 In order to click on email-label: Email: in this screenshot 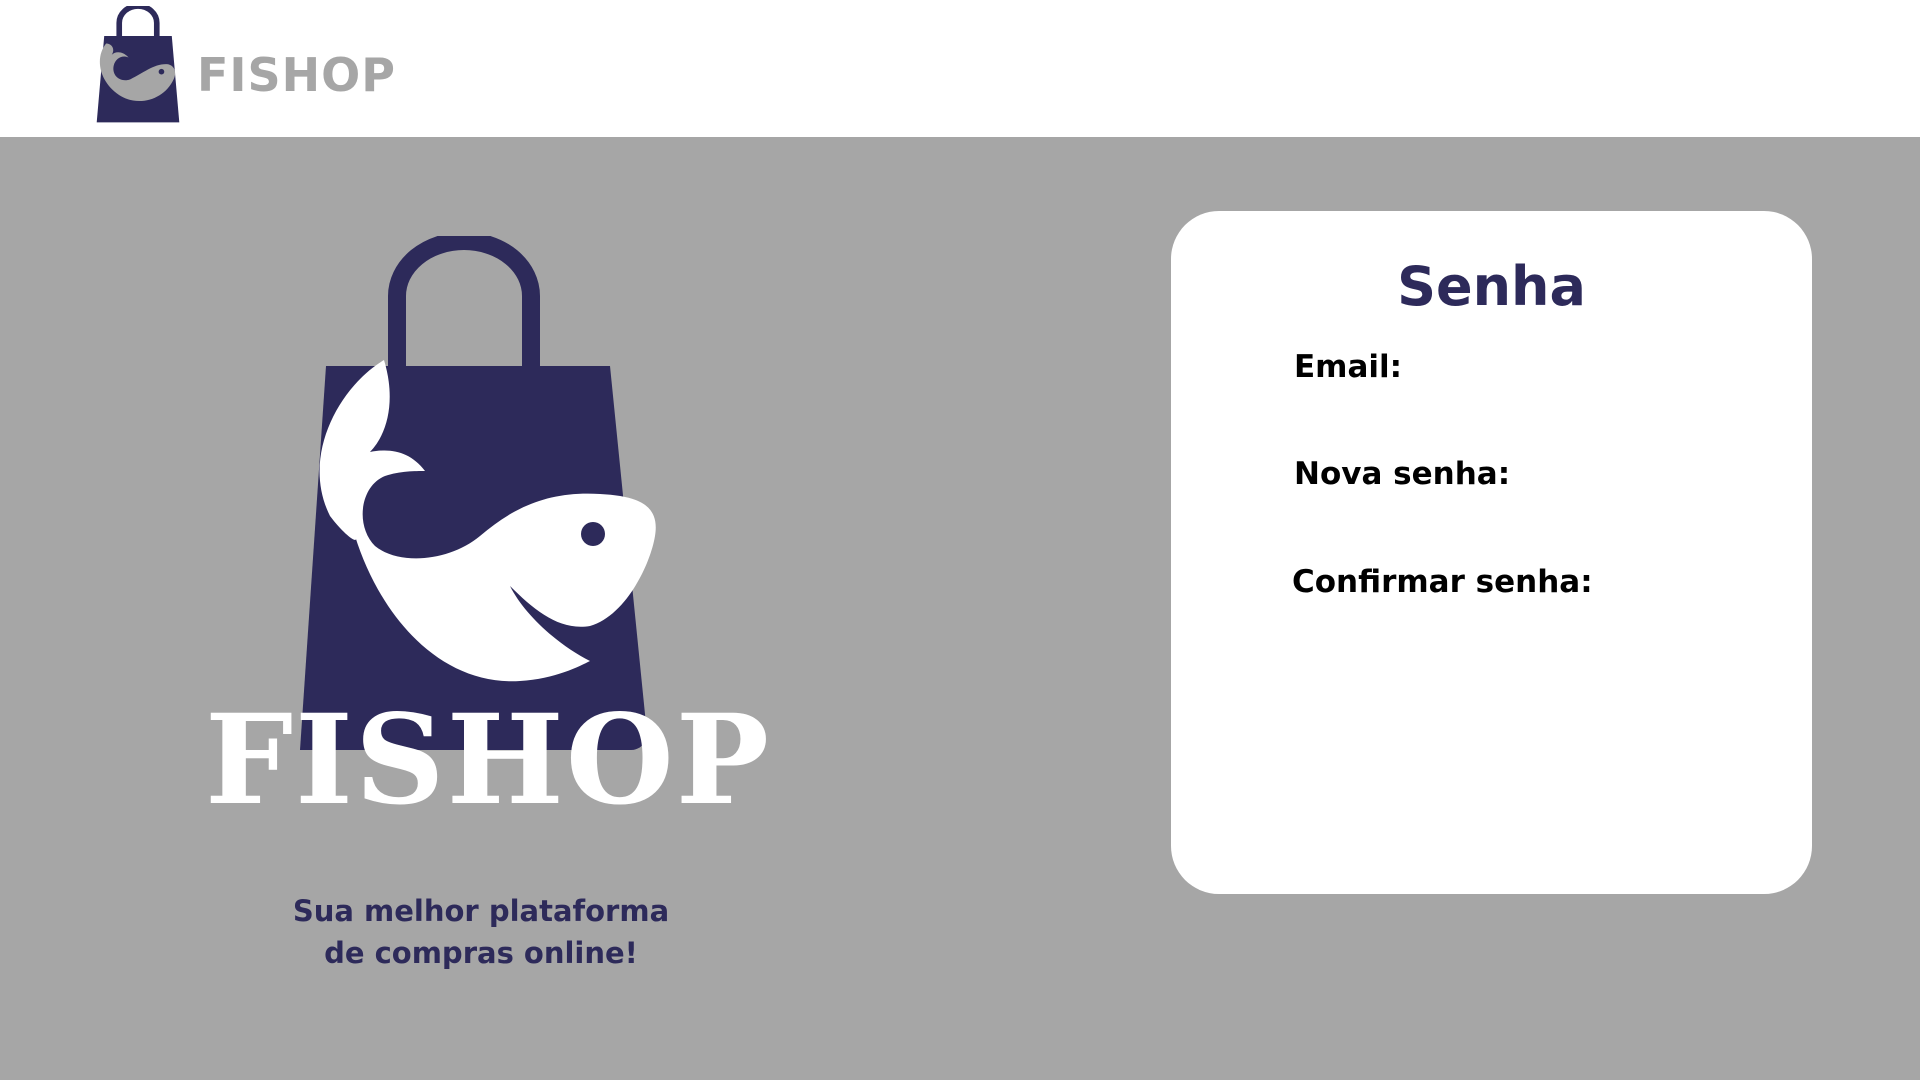, I will do `click(1348, 367)`.